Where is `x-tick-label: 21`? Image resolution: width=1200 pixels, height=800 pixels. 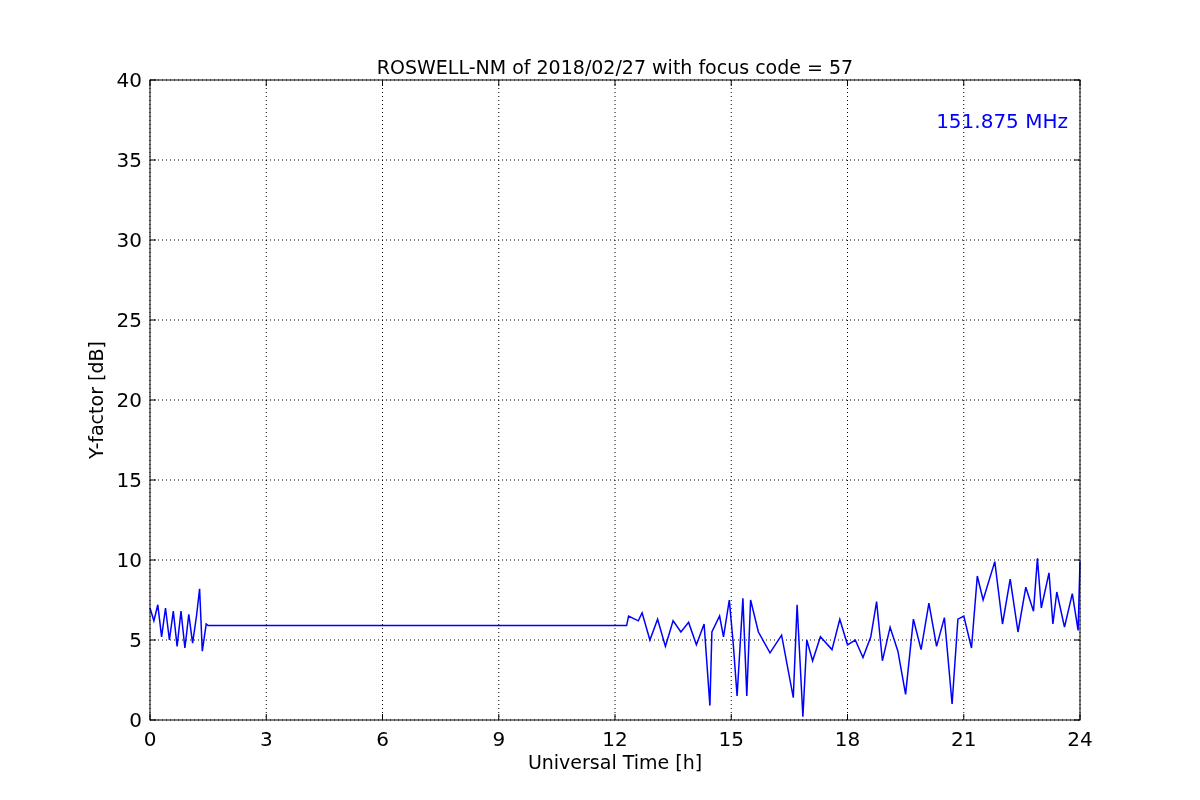
x-tick-label: 21 is located at coordinates (964, 739).